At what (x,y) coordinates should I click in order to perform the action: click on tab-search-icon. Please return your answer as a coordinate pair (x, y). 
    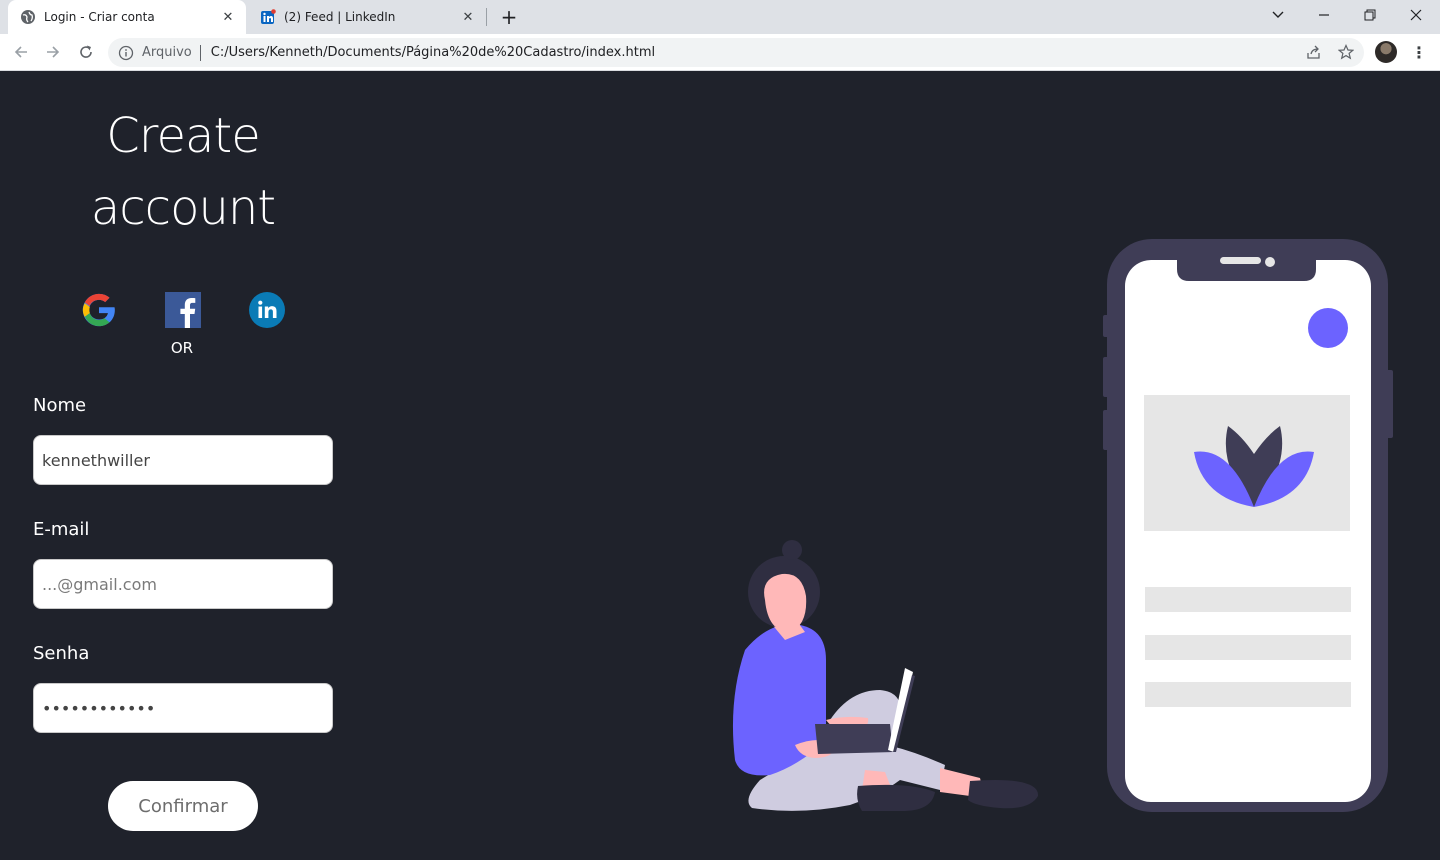
    Looking at the image, I should click on (1278, 15).